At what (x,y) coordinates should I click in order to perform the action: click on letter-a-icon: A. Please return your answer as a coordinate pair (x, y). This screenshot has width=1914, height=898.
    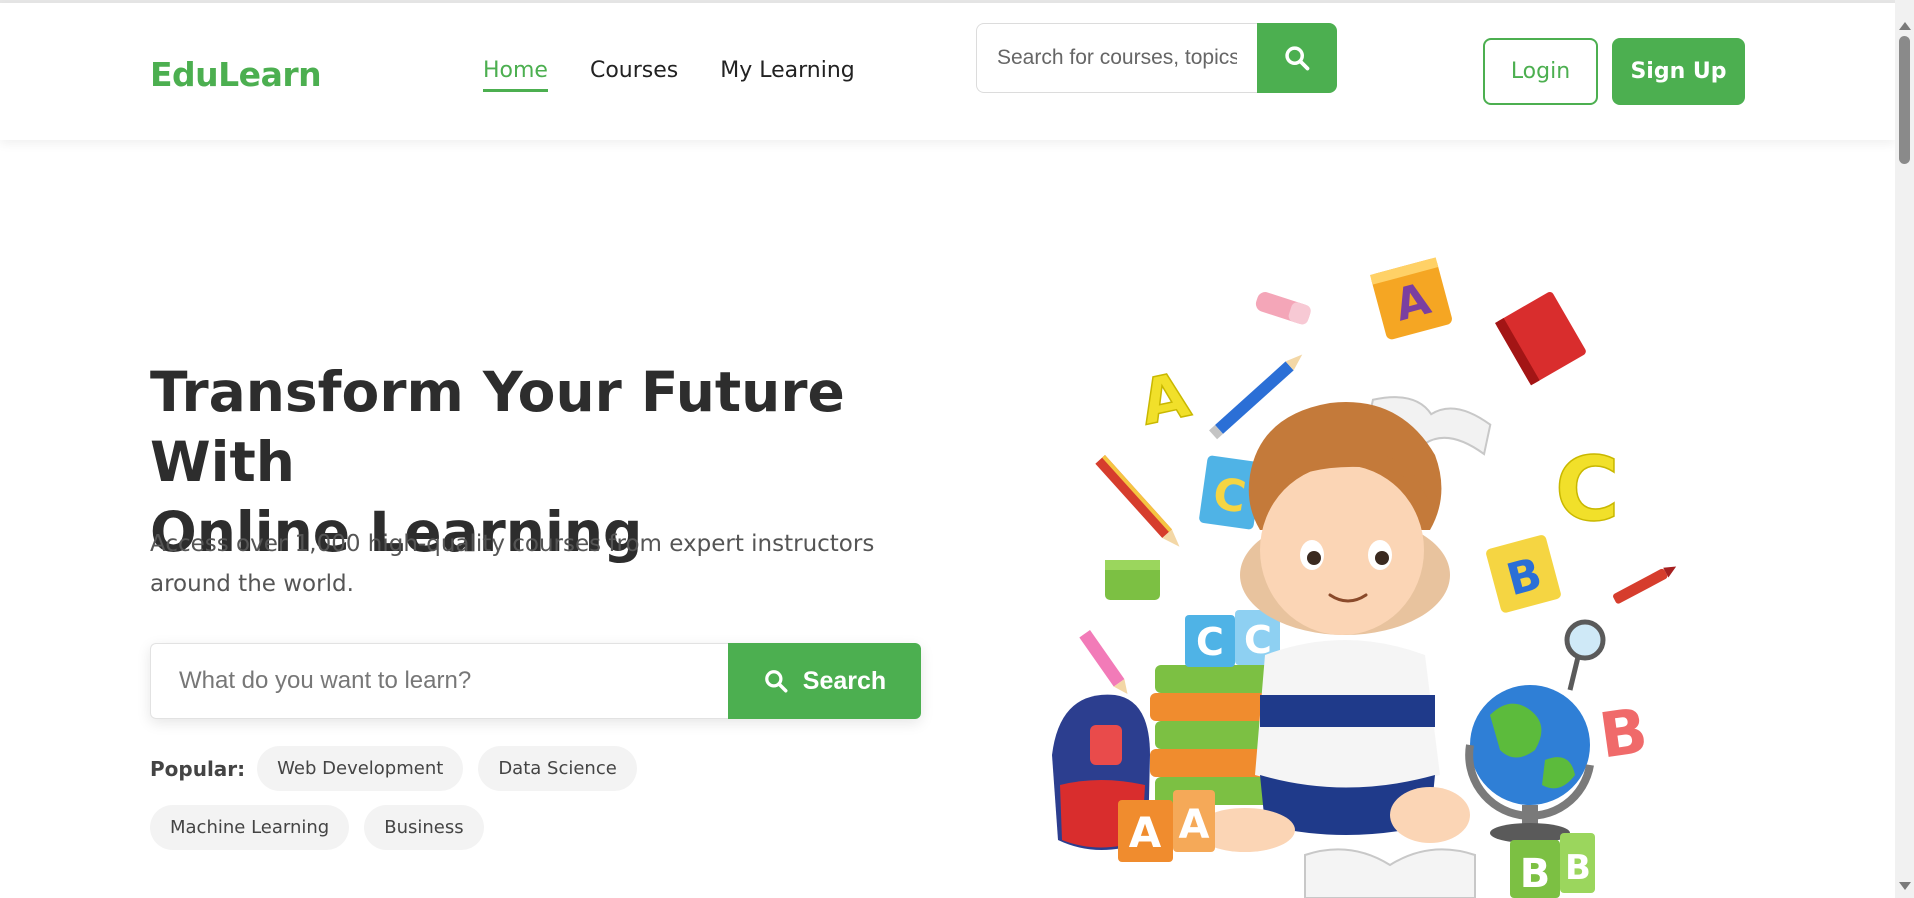
    Looking at the image, I should click on (1165, 398).